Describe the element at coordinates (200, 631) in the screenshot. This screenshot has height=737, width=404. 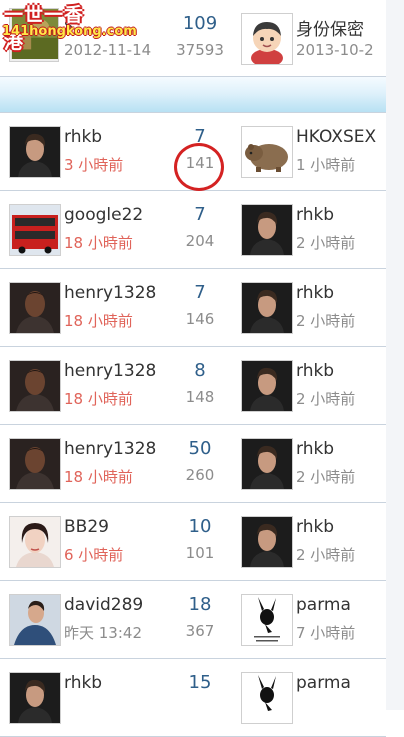
I see `view-count: 367` at that location.